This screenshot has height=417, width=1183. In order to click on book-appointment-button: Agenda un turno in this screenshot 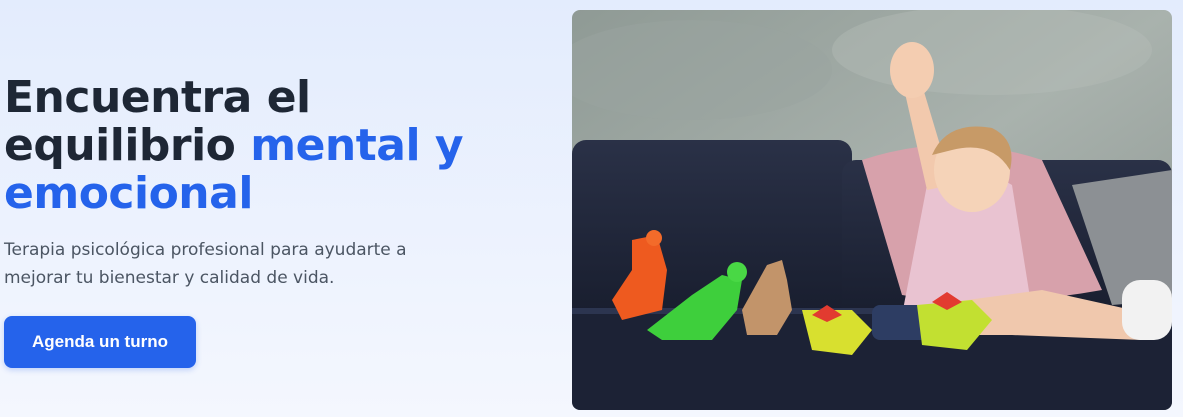, I will do `click(100, 342)`.